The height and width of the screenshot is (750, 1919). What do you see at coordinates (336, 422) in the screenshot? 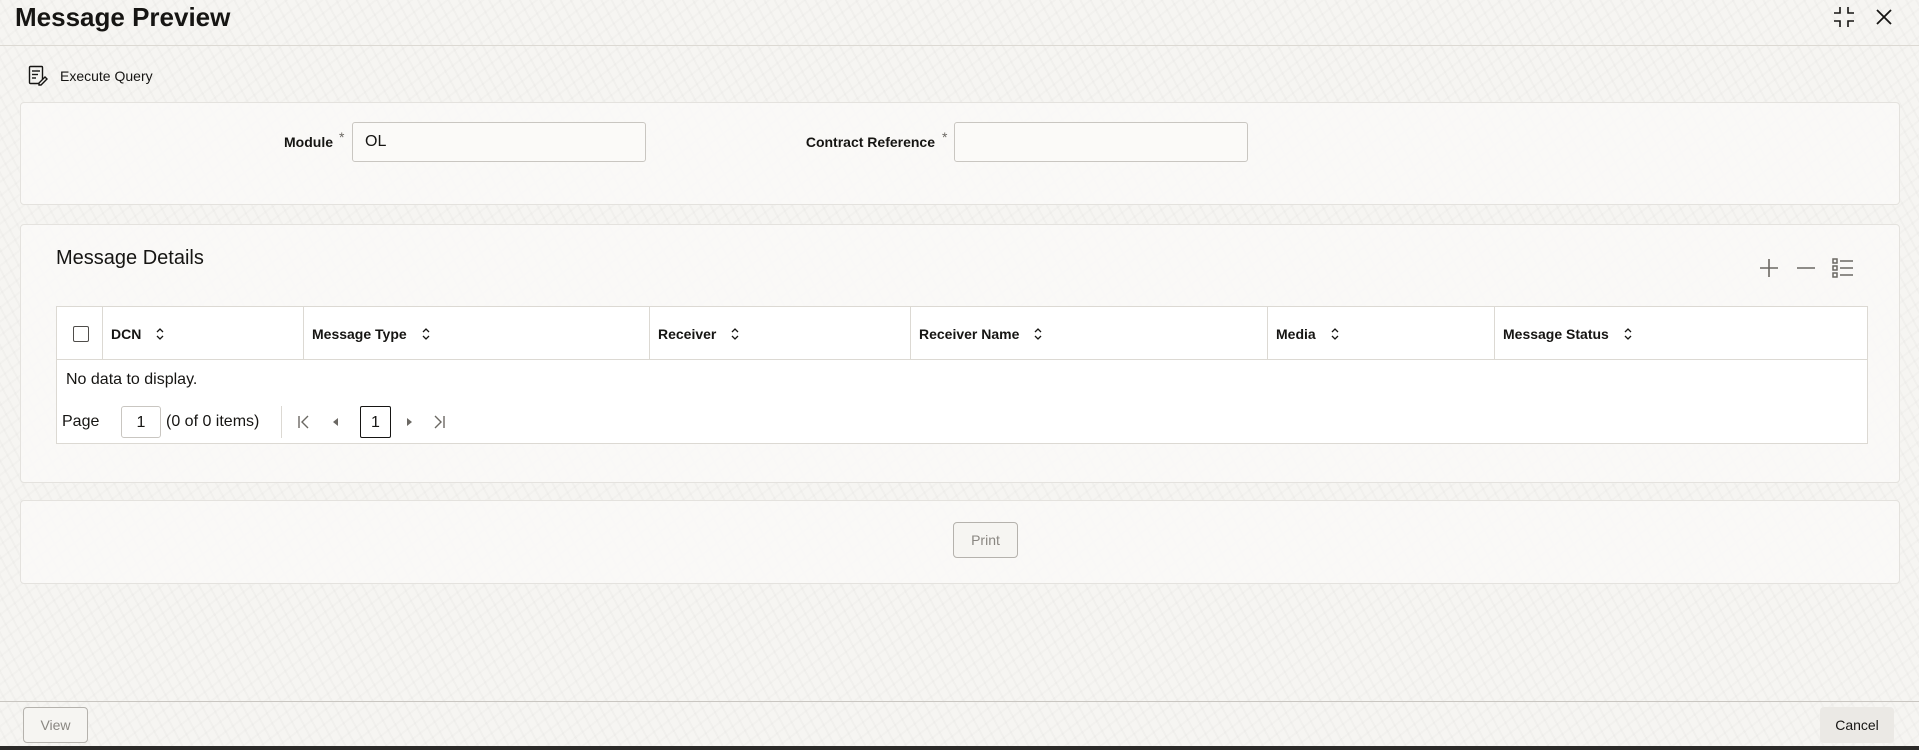
I see `previous-page-icon` at bounding box center [336, 422].